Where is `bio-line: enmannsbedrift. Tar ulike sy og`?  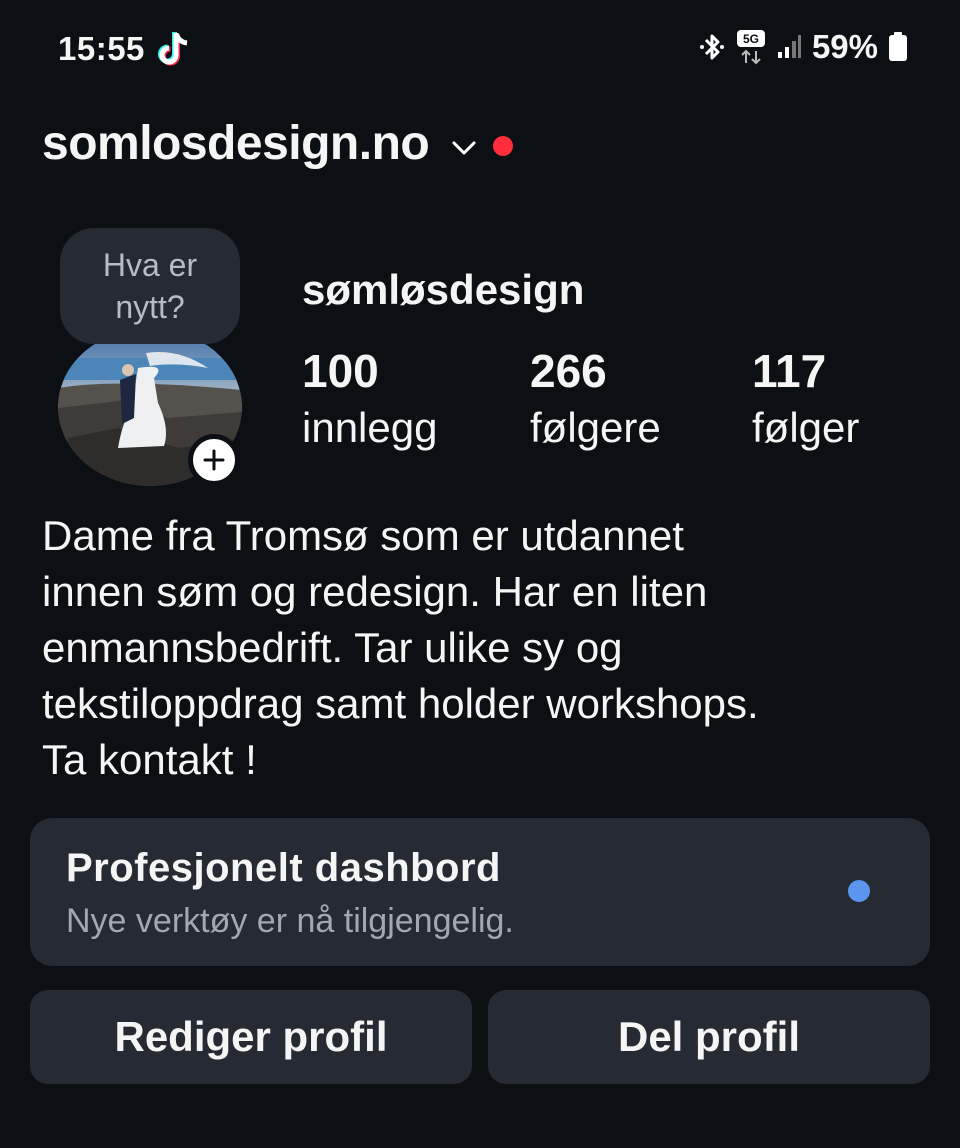 bio-line: enmannsbedrift. Tar ulike sy og is located at coordinates (332, 647).